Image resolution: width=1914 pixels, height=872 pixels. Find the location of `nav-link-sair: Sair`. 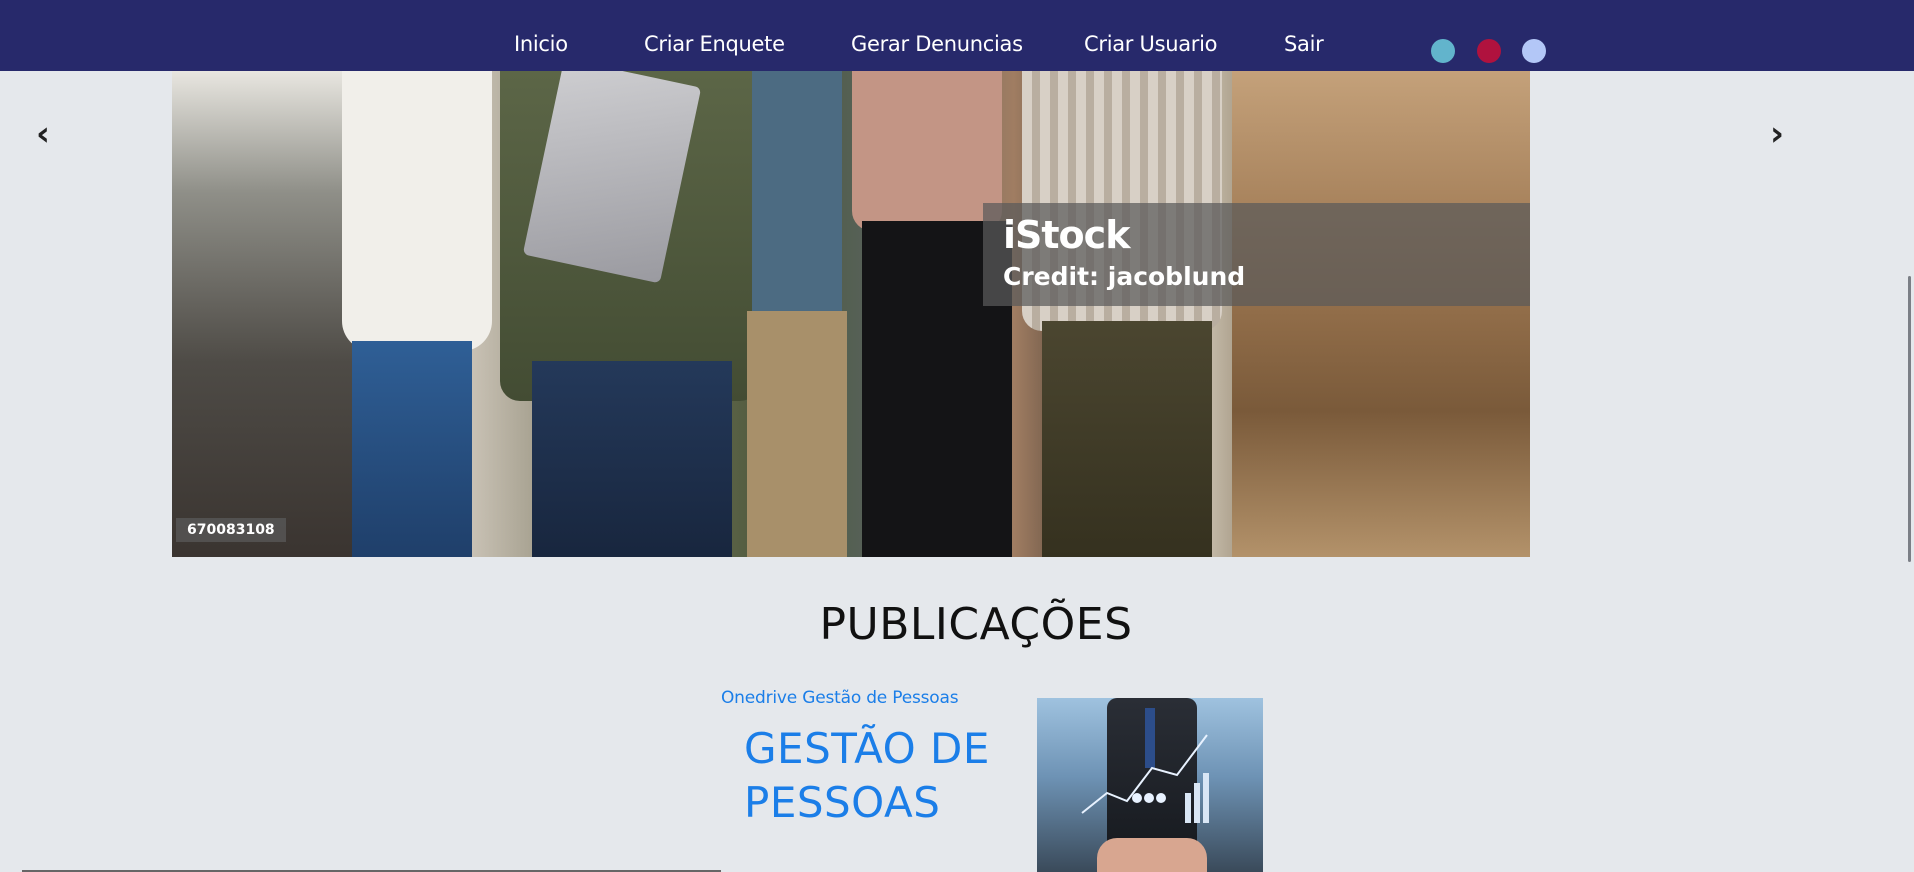

nav-link-sair: Sair is located at coordinates (1304, 44).